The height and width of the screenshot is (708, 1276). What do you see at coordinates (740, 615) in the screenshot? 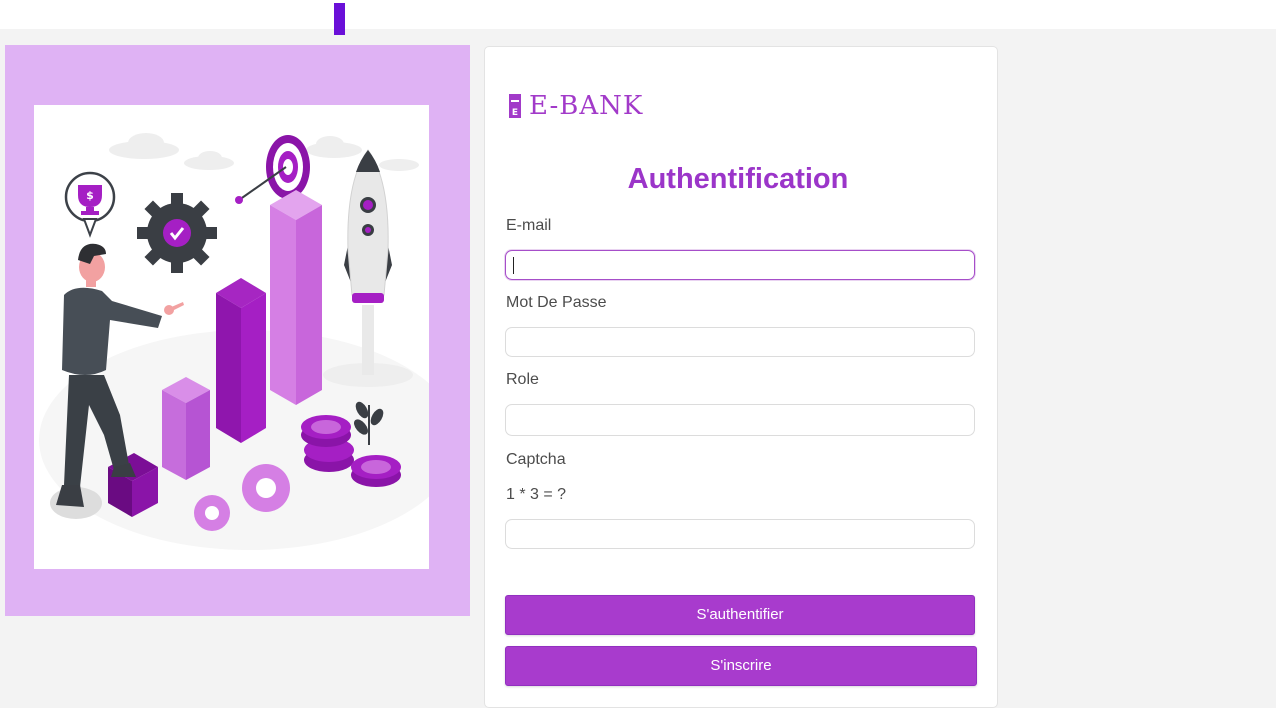
I see `login-button: S'authentifier` at bounding box center [740, 615].